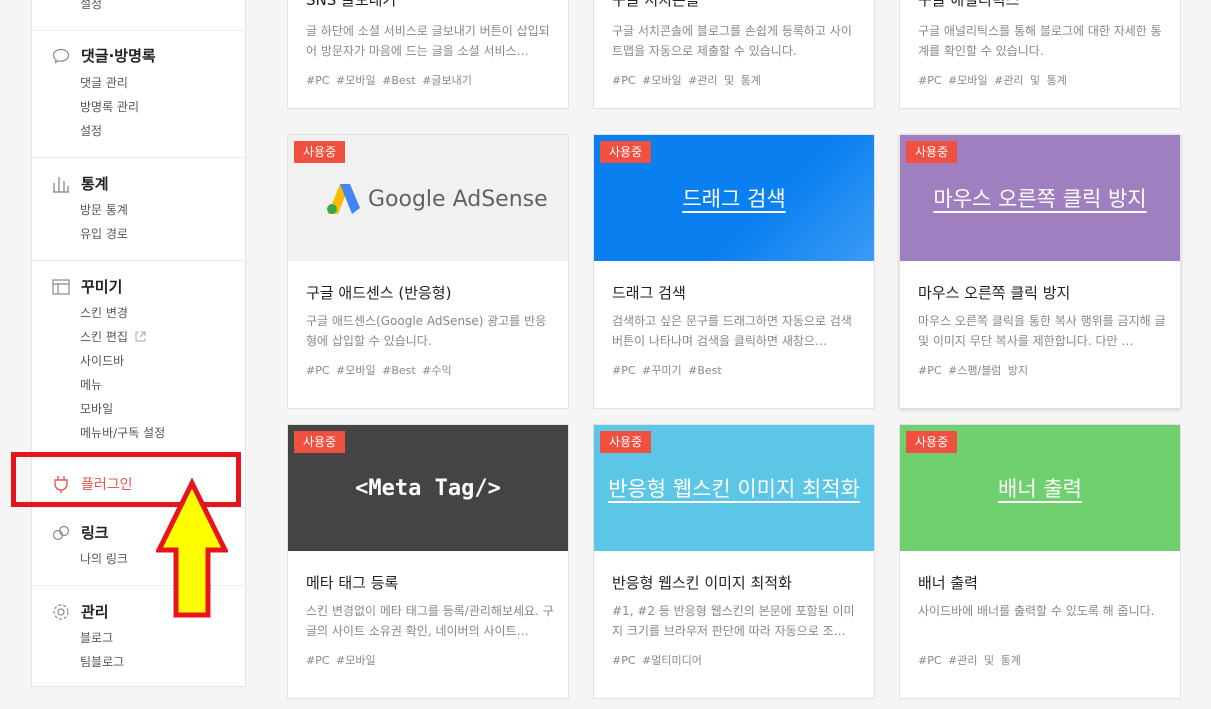 The height and width of the screenshot is (709, 1211). Describe the element at coordinates (61, 56) in the screenshot. I see `speech-bubble-icon` at that location.